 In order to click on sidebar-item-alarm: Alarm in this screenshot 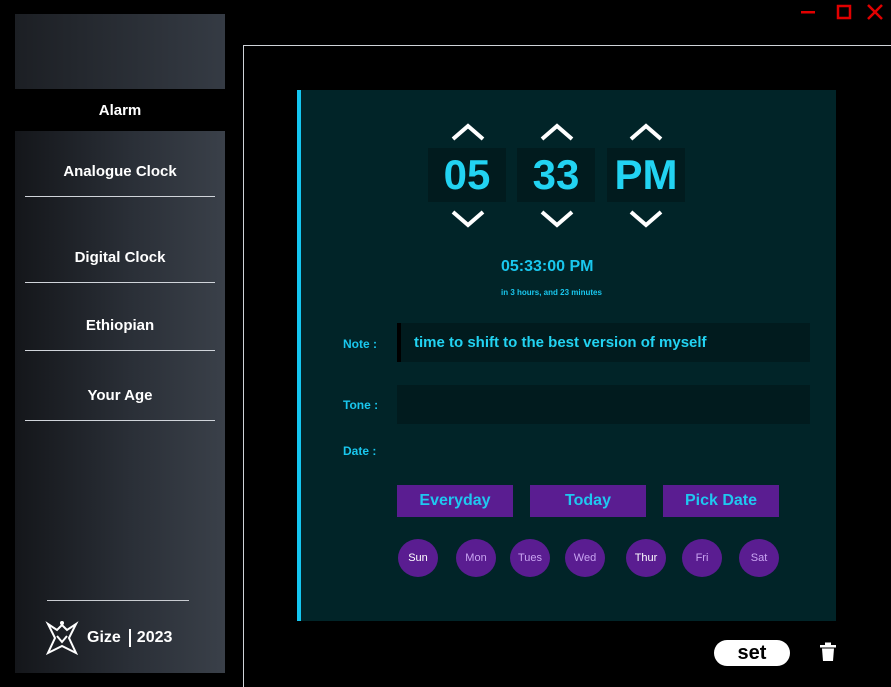, I will do `click(120, 110)`.